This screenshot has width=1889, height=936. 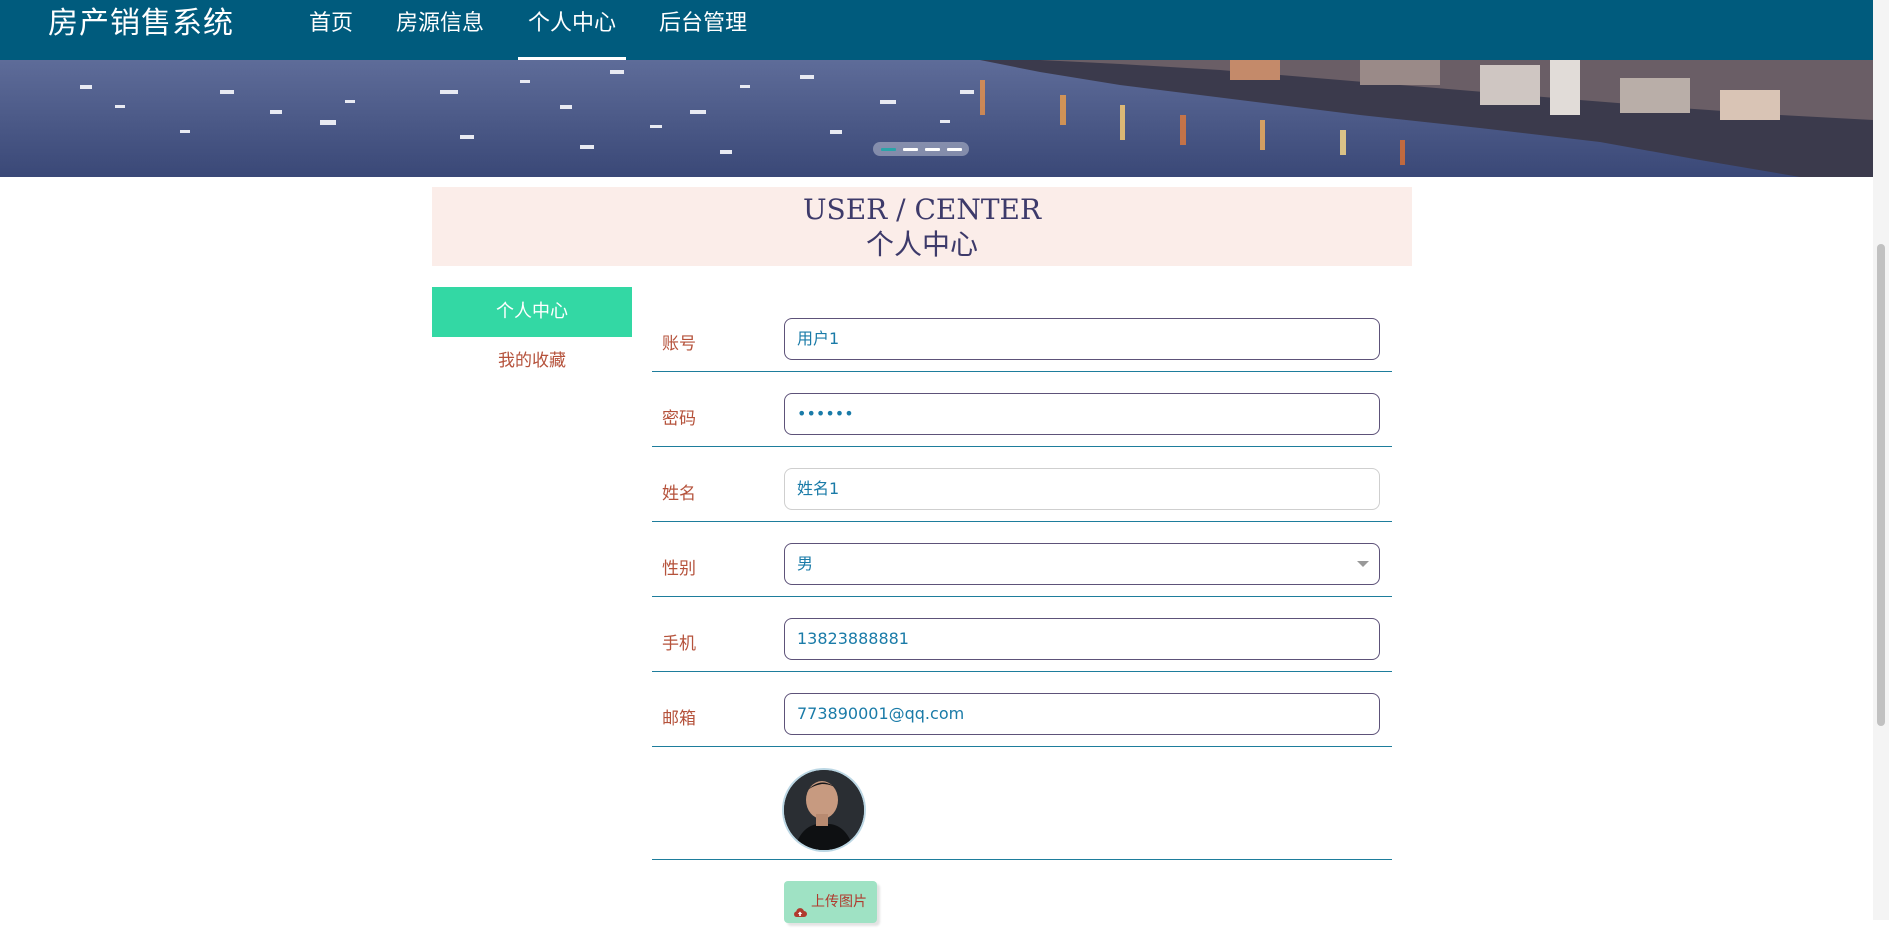 I want to click on password-label: 密码, so click(x=679, y=419).